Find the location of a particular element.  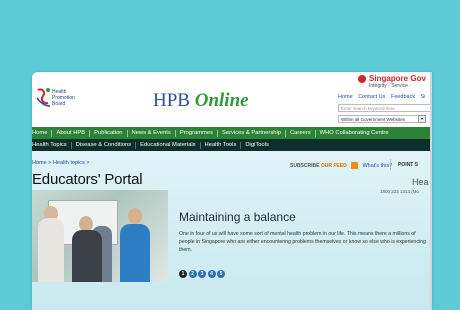

subnav-educational-materials: Educational Materials is located at coordinates (167, 145).